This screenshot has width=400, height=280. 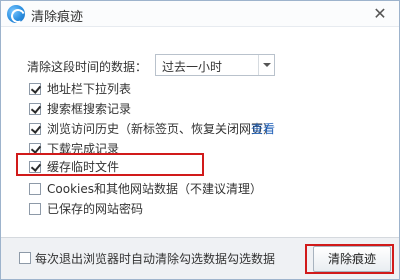 I want to click on browser-logo-icon, so click(x=16, y=14).